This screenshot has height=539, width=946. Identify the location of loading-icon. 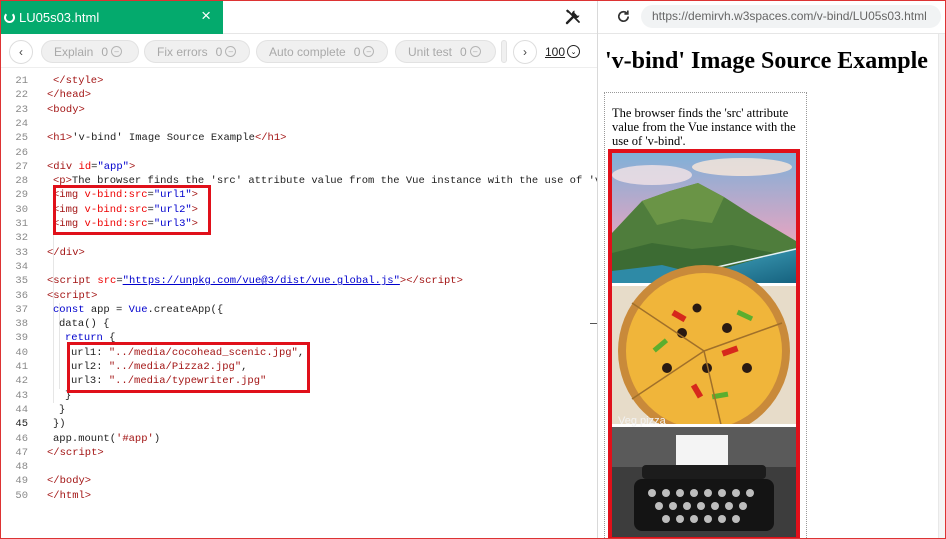
(9, 17).